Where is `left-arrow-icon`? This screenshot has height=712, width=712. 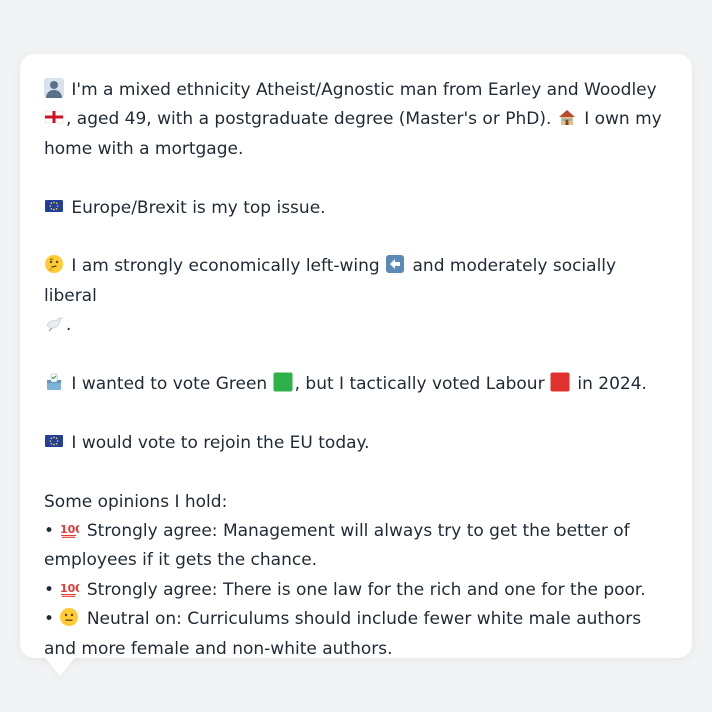
left-arrow-icon is located at coordinates (395, 264).